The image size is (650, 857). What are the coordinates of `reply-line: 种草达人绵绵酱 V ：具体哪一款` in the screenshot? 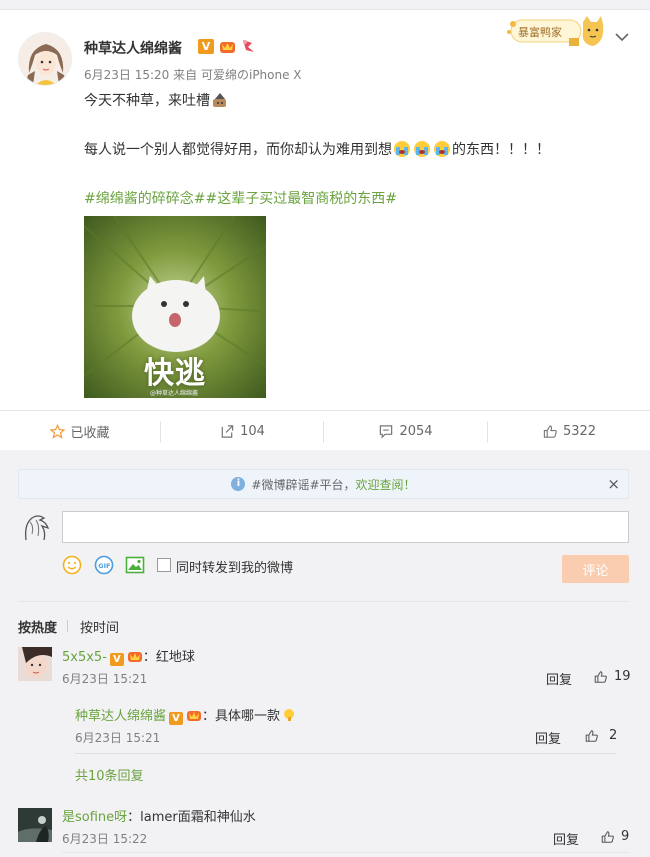 It's located at (185, 715).